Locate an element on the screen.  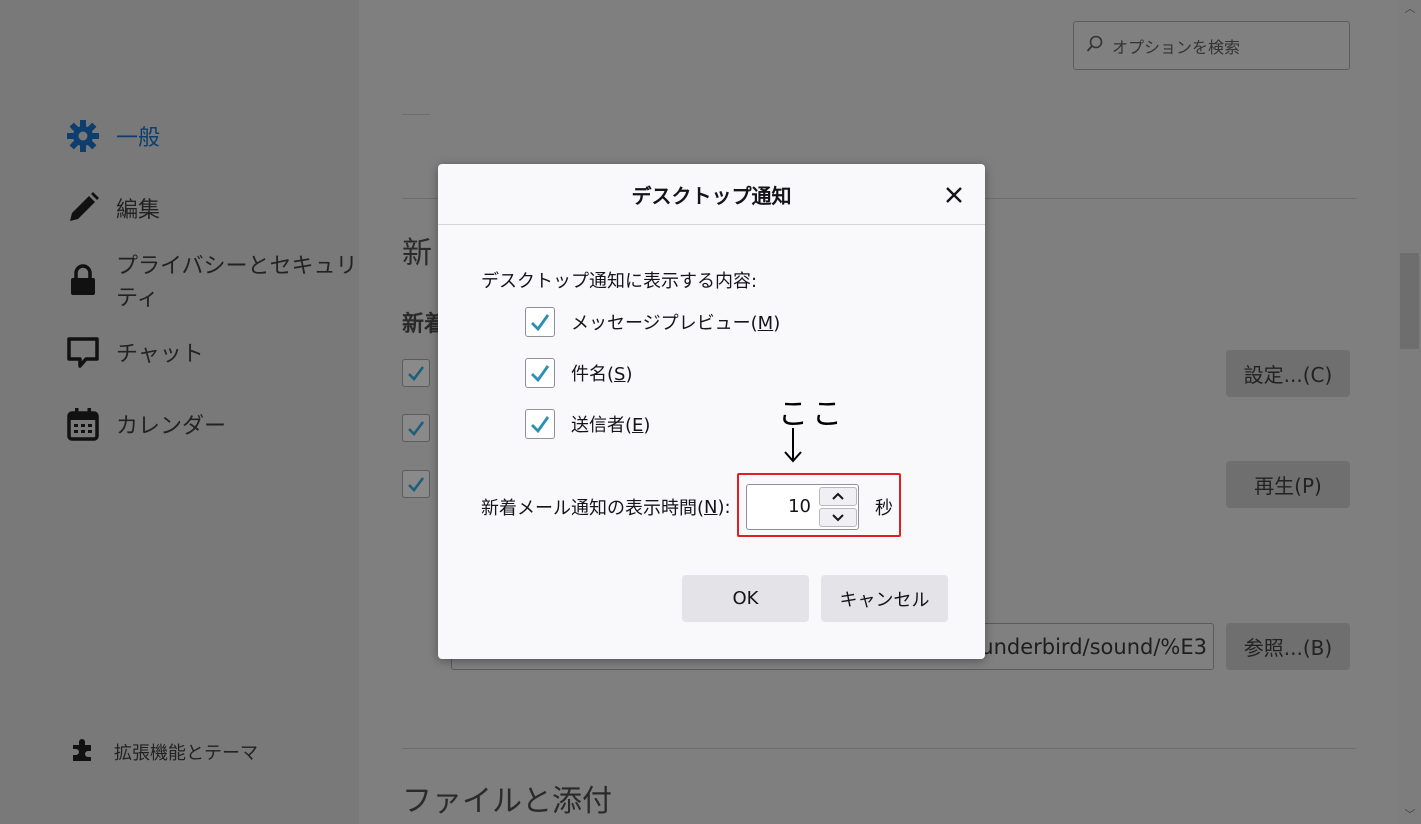
sidebar-item-label: 一般 is located at coordinates (138, 138).